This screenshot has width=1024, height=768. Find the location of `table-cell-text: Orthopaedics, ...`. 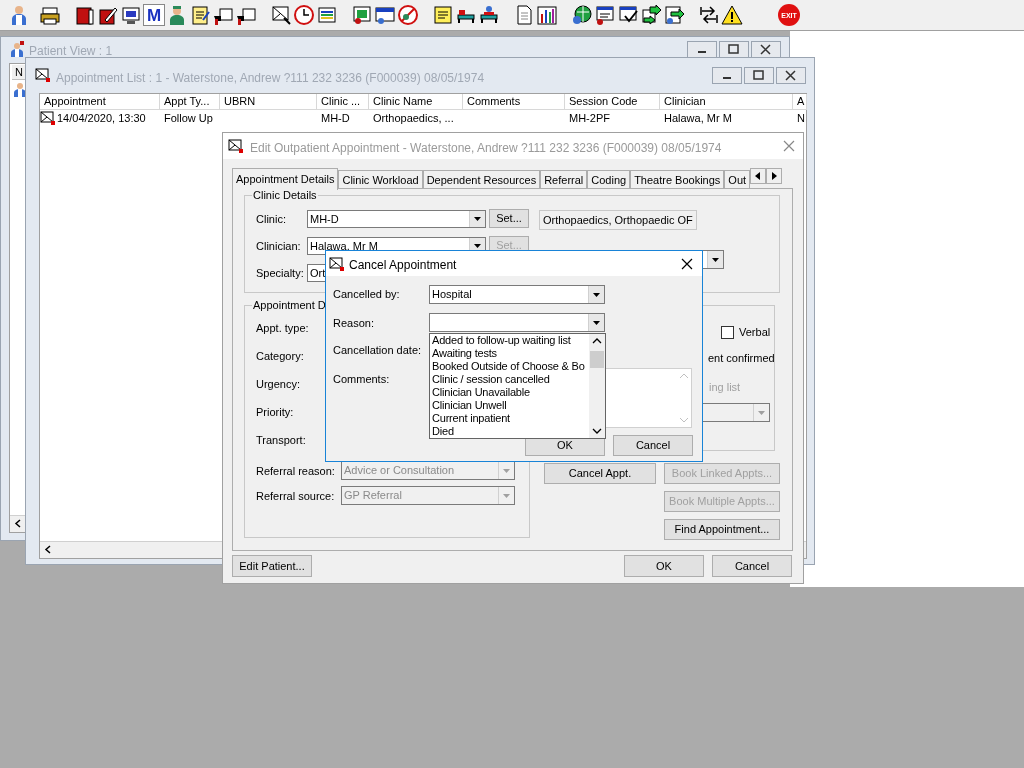

table-cell-text: Orthopaedics, ... is located at coordinates (413, 118).